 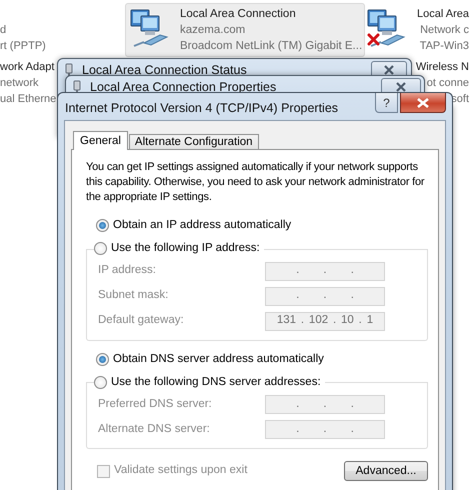 I want to click on tab: Alternate Configuration, so click(x=193, y=141).